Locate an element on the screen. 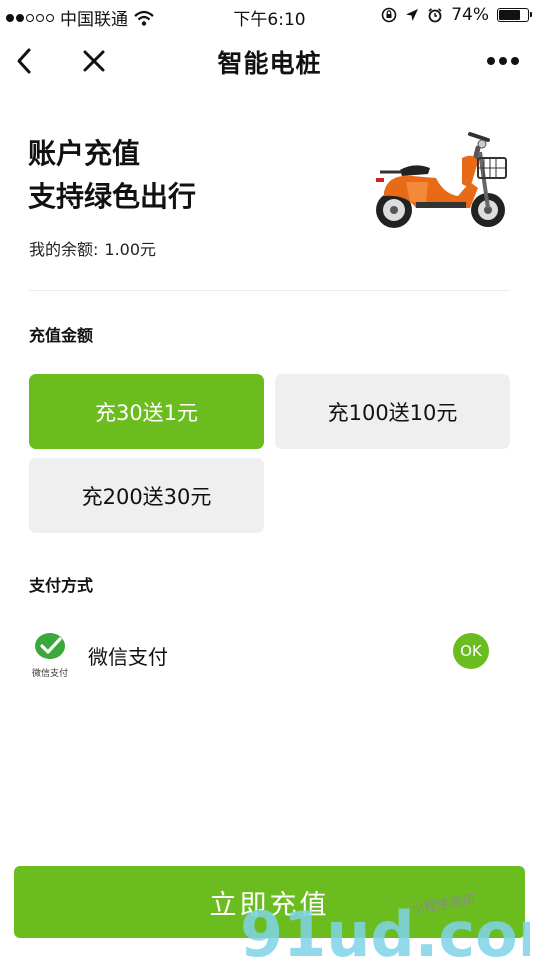  battery-icon is located at coordinates (514, 15).